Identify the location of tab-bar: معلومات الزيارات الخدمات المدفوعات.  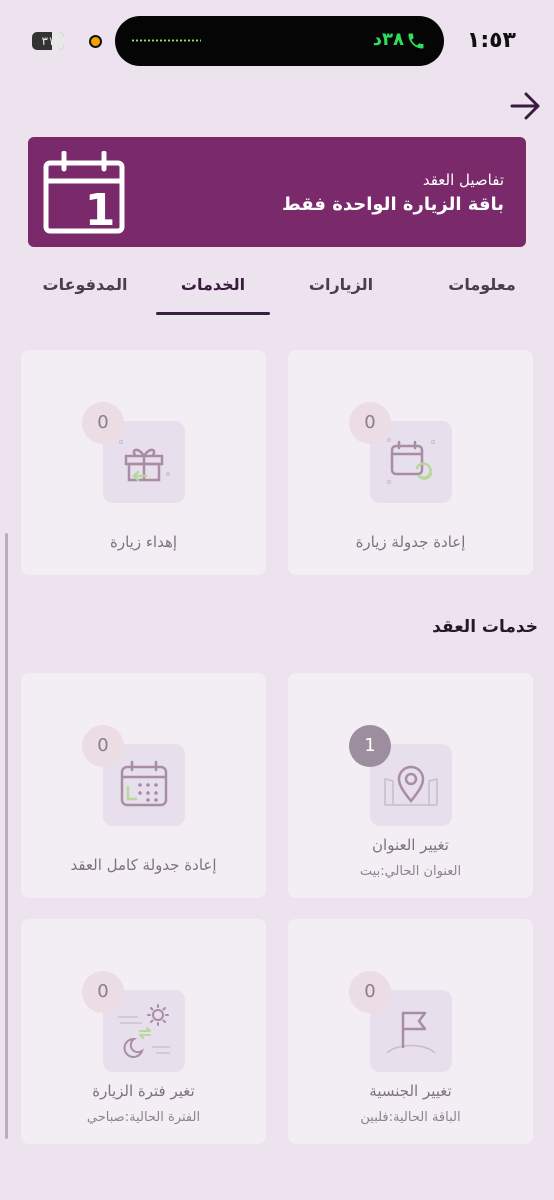
(277, 291).